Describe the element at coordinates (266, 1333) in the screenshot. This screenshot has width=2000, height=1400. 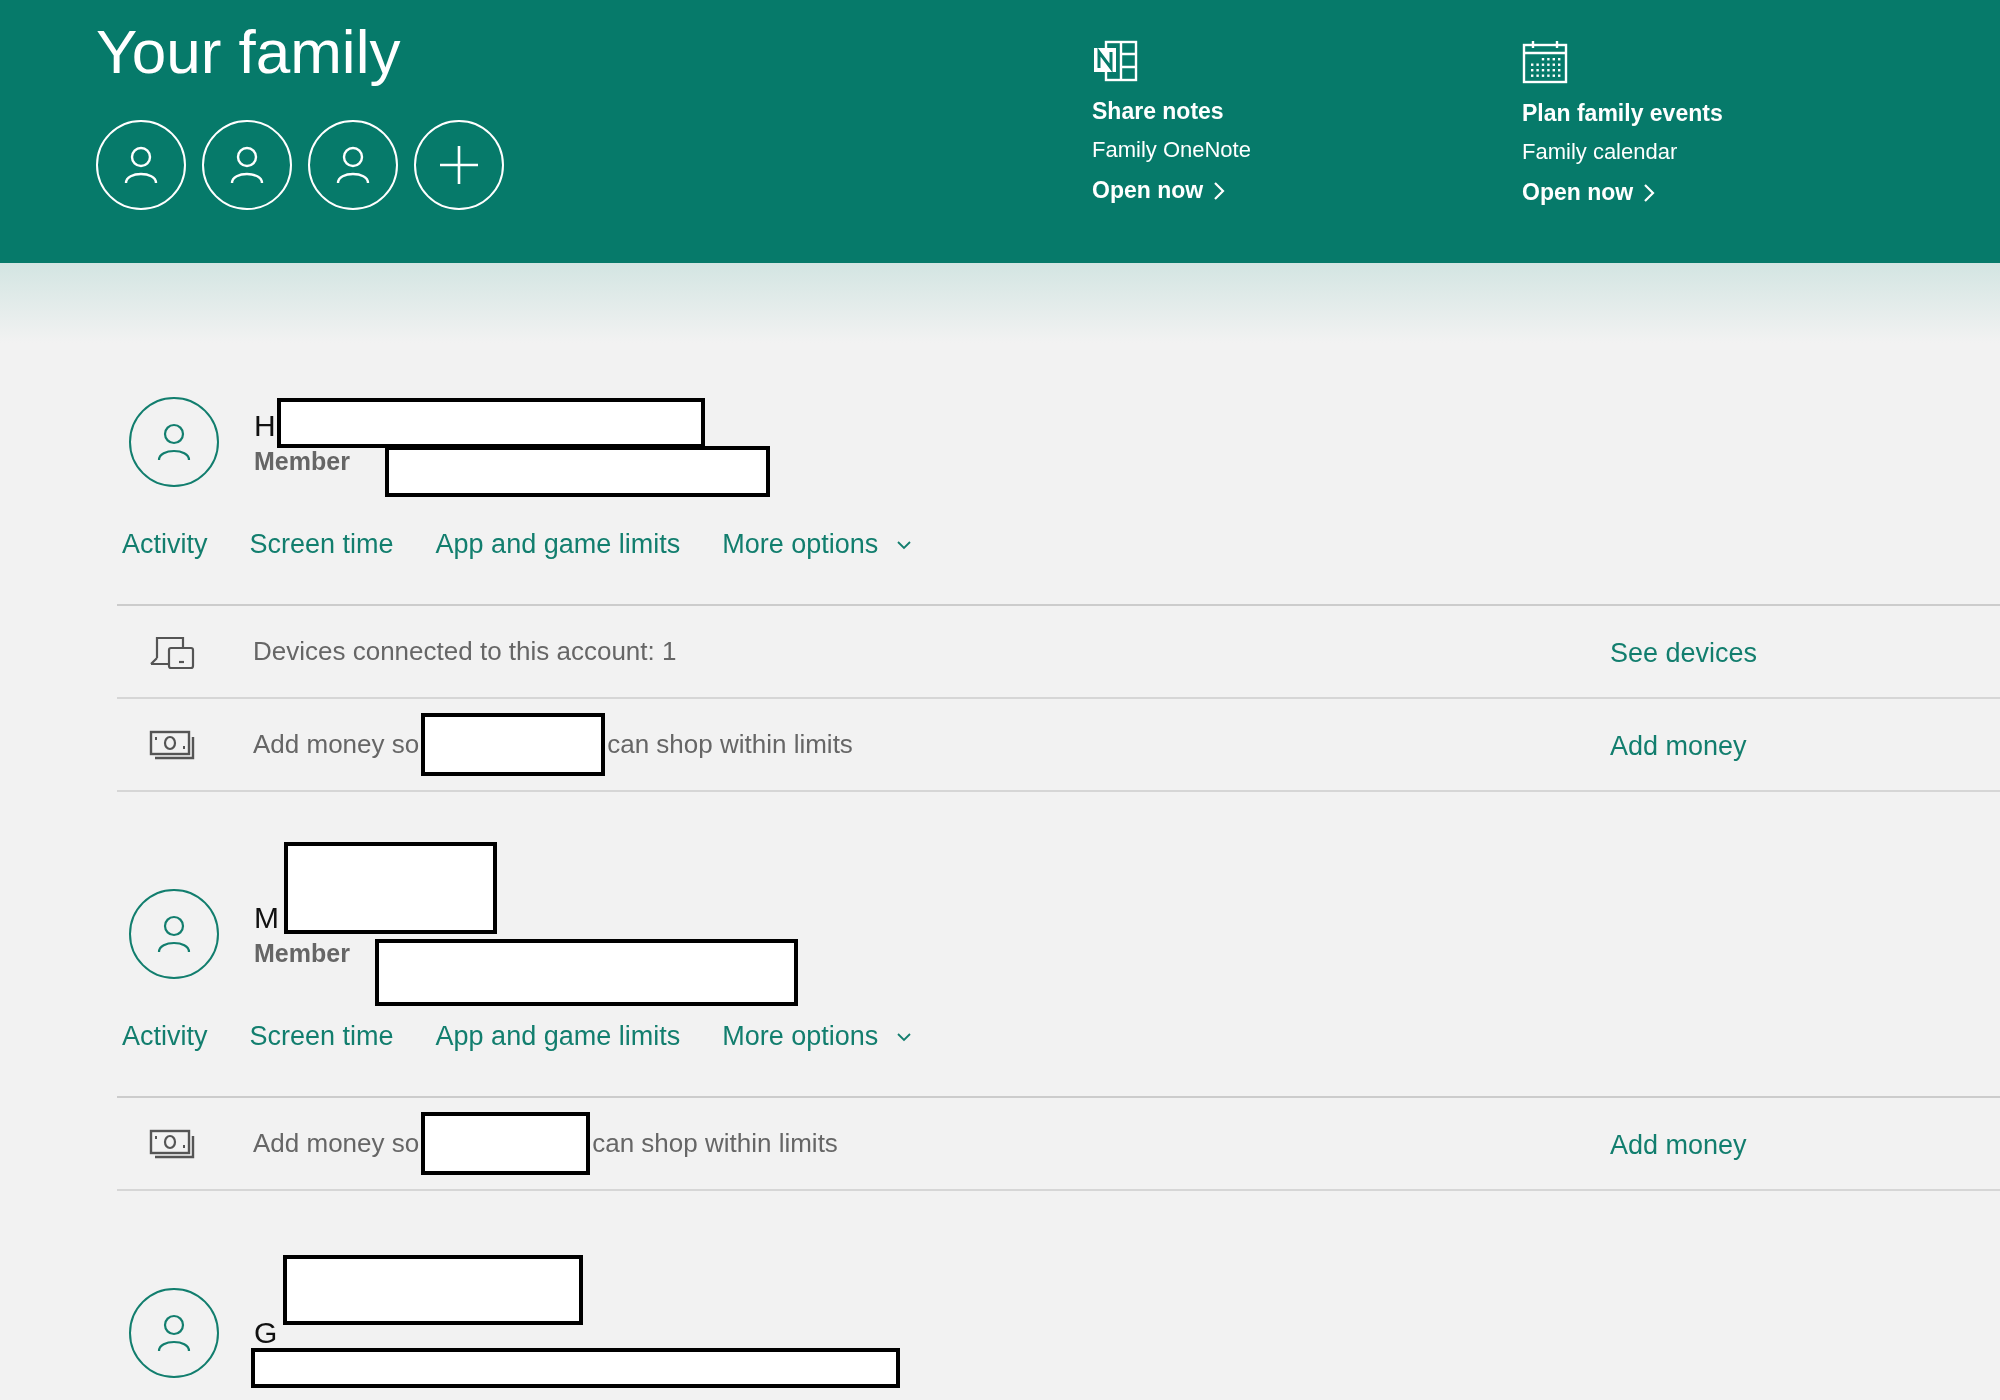
I see `member-name: G` at that location.